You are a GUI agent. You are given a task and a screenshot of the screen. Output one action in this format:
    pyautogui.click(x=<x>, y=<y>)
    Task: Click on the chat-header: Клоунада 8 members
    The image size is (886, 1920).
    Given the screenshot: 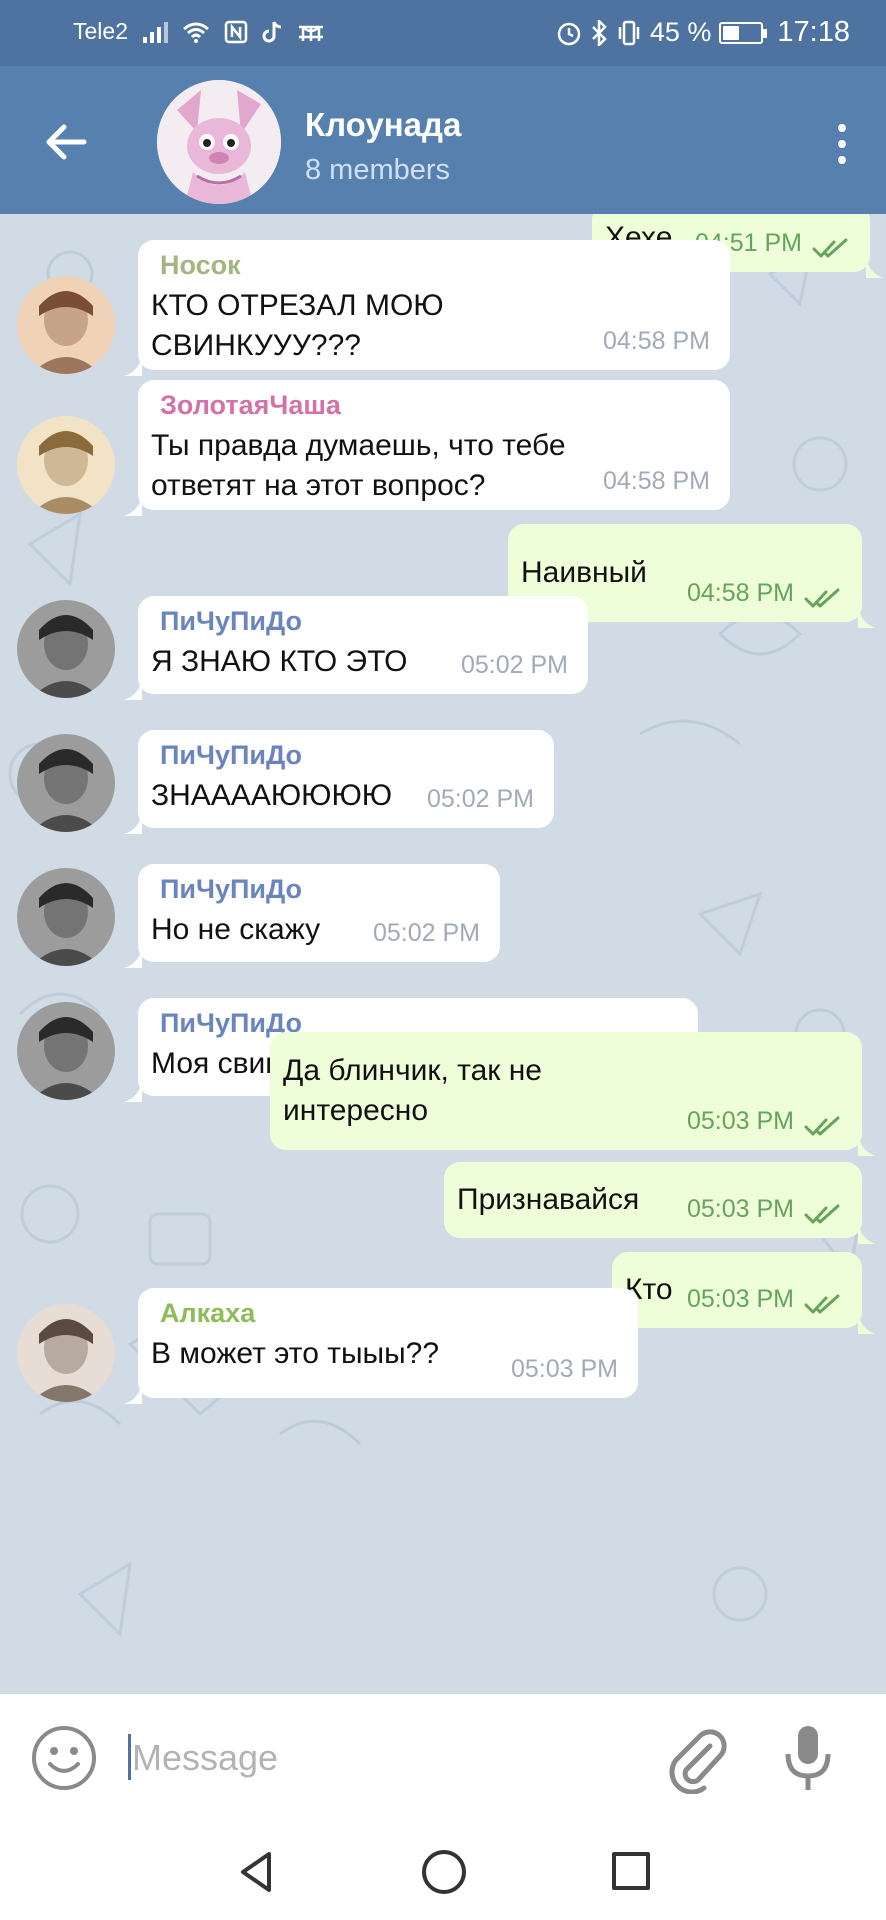 What is the action you would take?
    pyautogui.click(x=443, y=140)
    